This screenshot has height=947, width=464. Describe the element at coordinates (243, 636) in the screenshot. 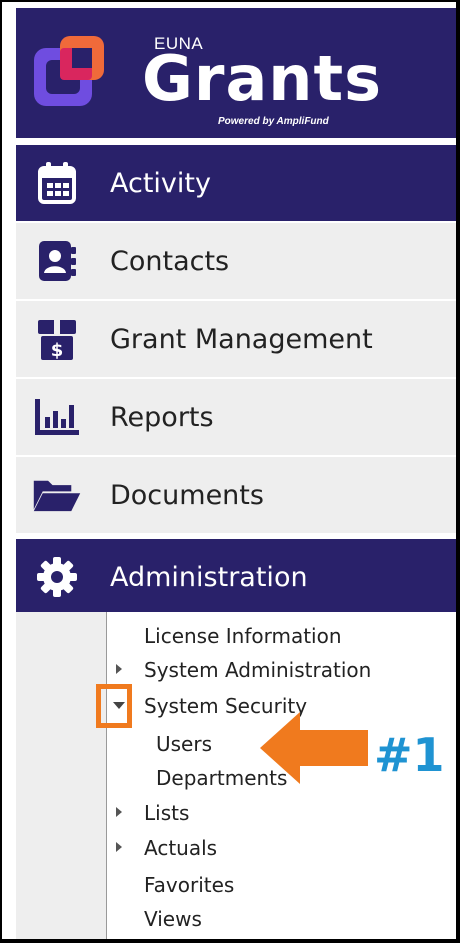

I see `submenu-item-license-information: License Information` at that location.